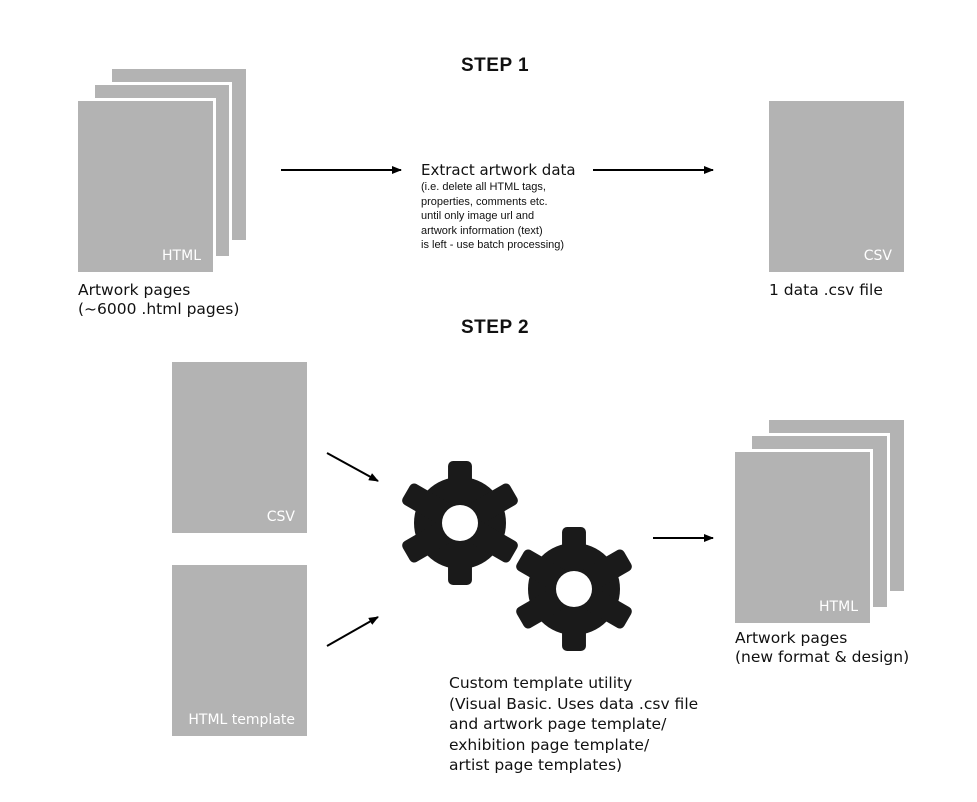  Describe the element at coordinates (352, 467) in the screenshot. I see `arrow-csv-to-utility` at that location.